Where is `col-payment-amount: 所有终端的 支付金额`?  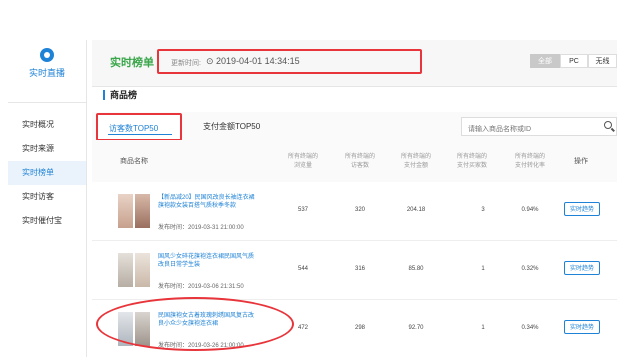
col-payment-amount: 所有终端的 支付金额 is located at coordinates (416, 162).